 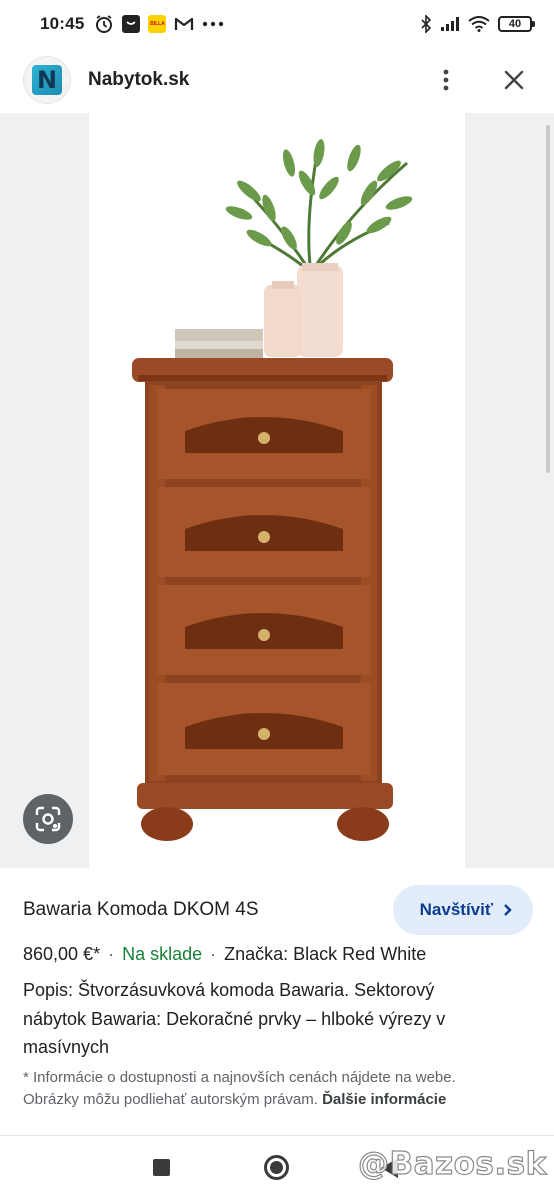 I want to click on recents-button, so click(x=161, y=1167).